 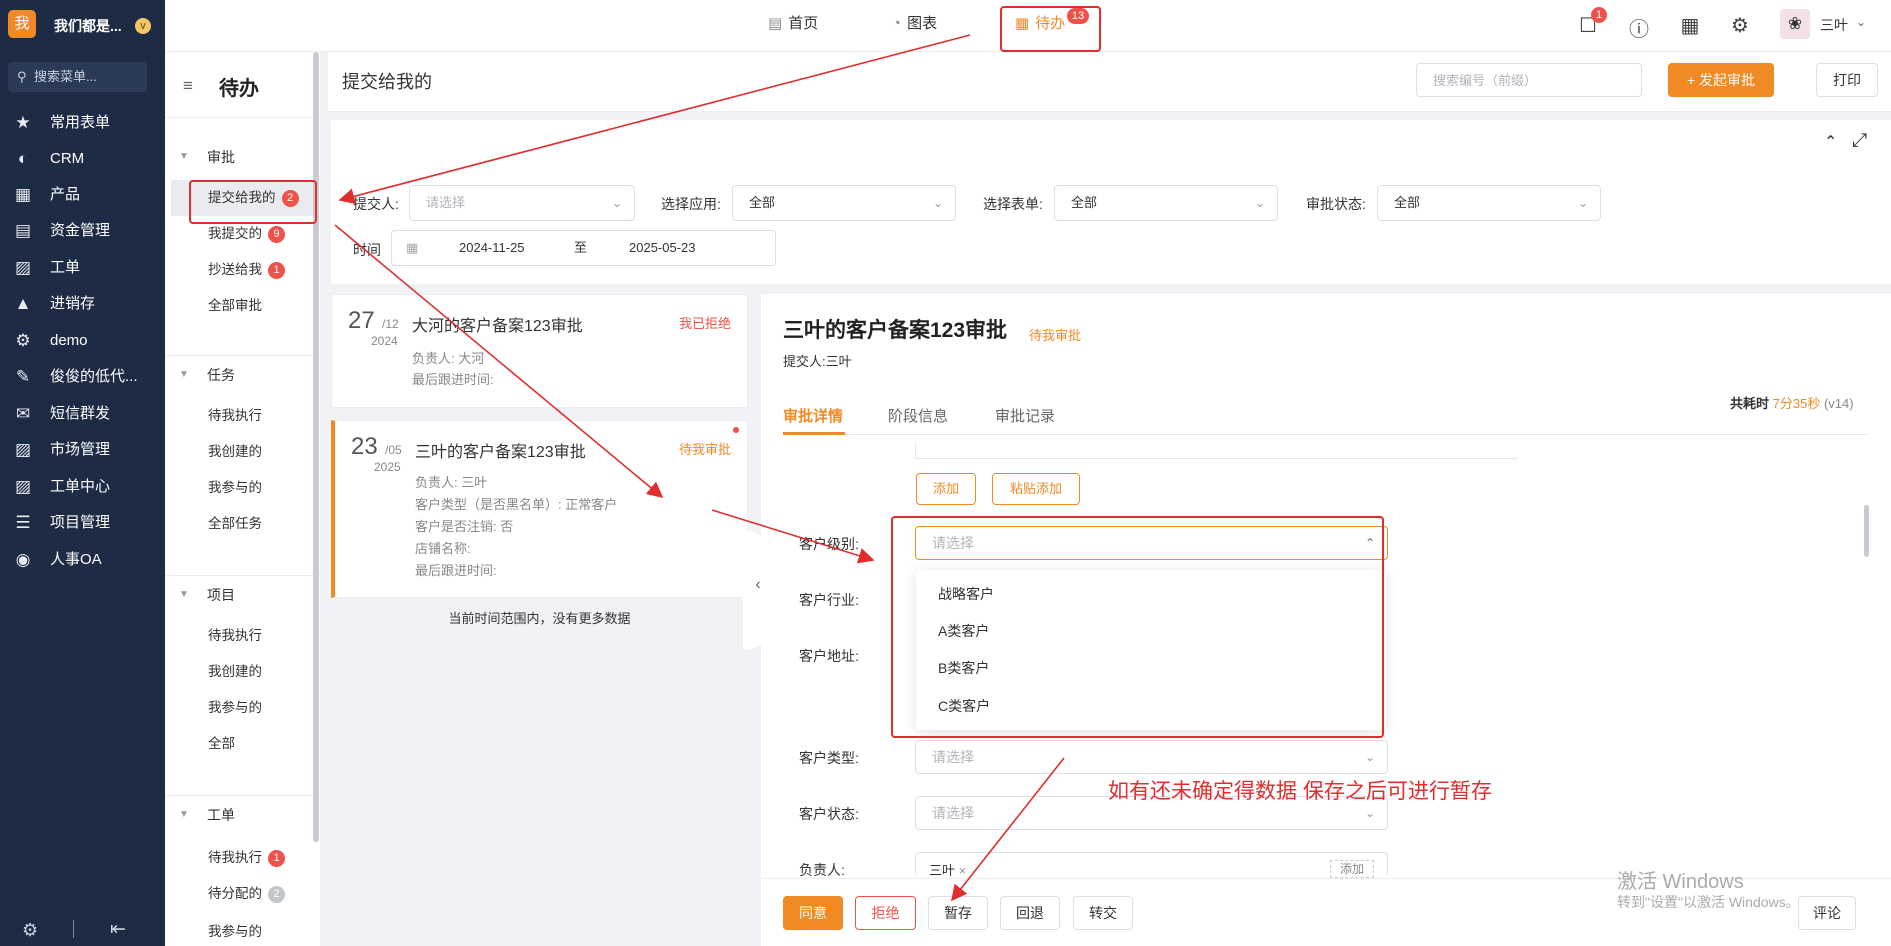 What do you see at coordinates (1352, 869) in the screenshot?
I see `owner-add-button: 添加` at bounding box center [1352, 869].